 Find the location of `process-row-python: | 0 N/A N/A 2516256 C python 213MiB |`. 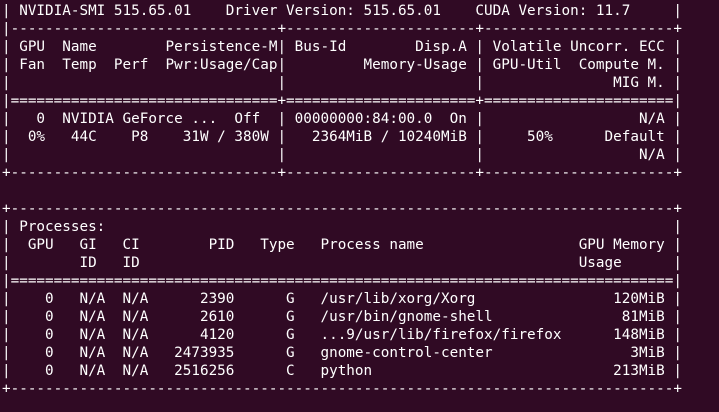

process-row-python: | 0 N/A N/A 2516256 C python 213MiB | is located at coordinates (342, 371).